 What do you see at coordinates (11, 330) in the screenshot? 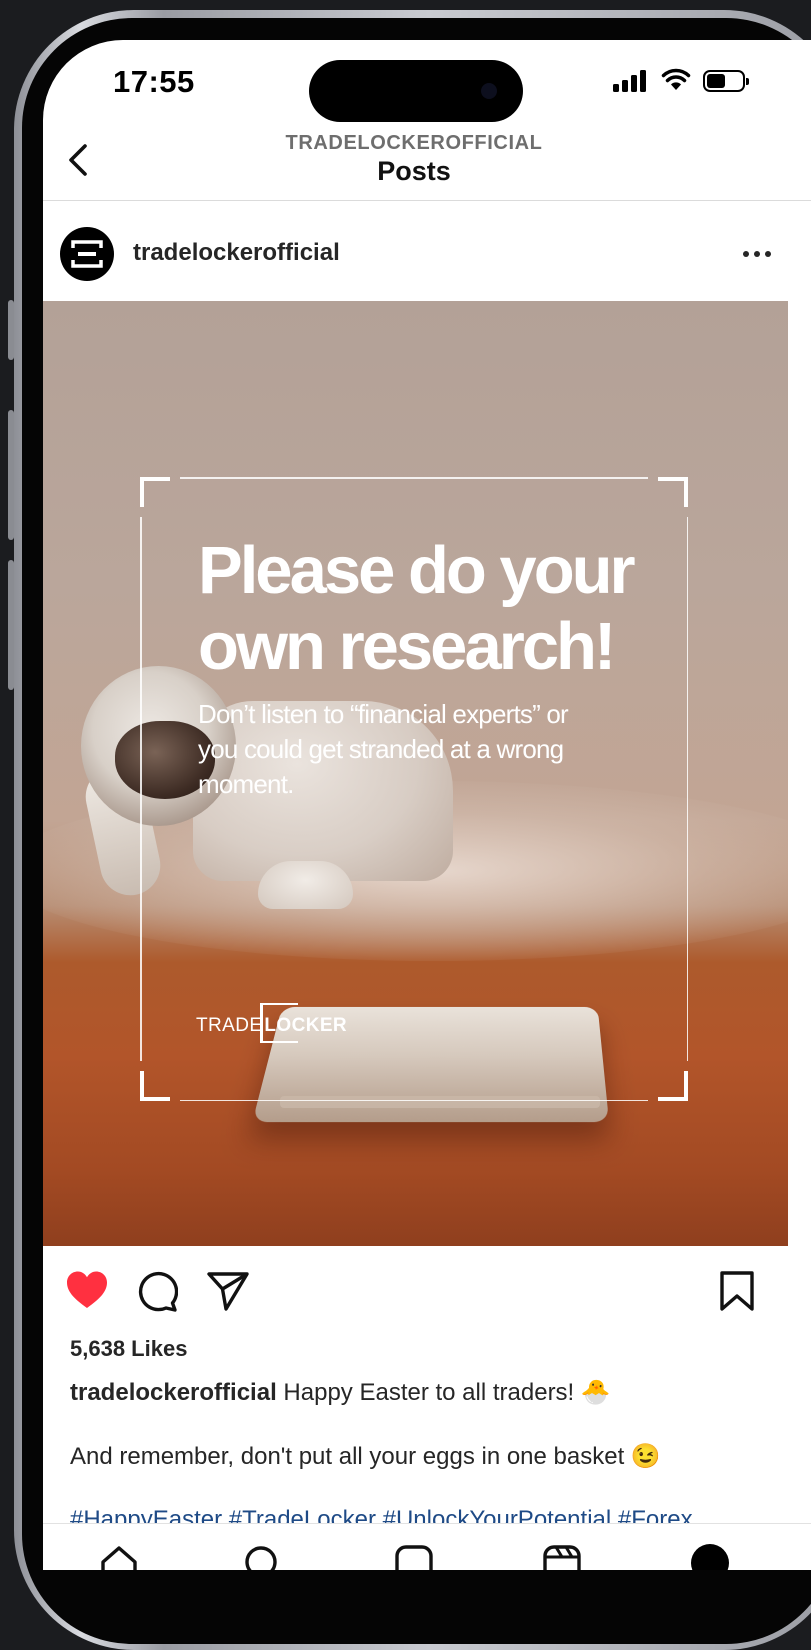
I see `phone-action-button` at bounding box center [11, 330].